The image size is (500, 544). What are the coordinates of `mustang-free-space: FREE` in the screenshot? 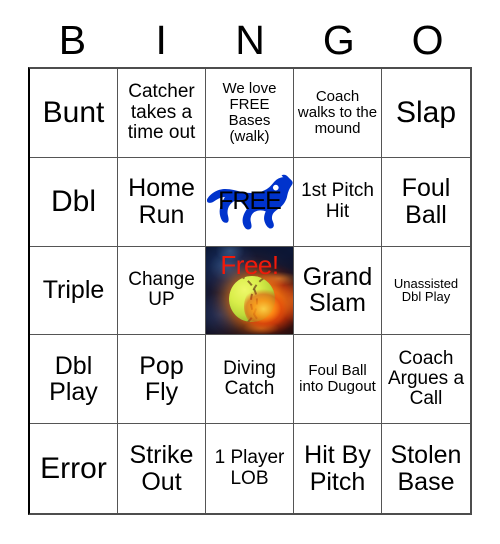 It's located at (249, 201).